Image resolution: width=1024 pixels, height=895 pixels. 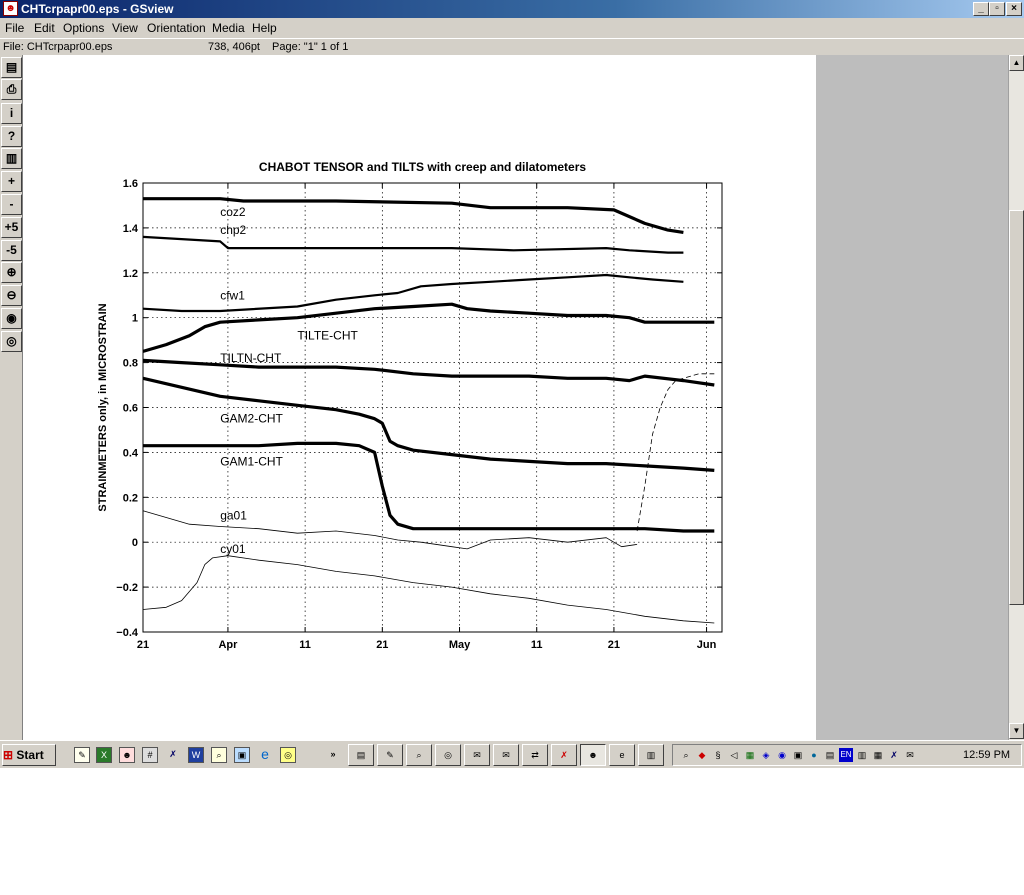 What do you see at coordinates (11, 272) in the screenshot?
I see `zoom-in-icon: ⊕` at bounding box center [11, 272].